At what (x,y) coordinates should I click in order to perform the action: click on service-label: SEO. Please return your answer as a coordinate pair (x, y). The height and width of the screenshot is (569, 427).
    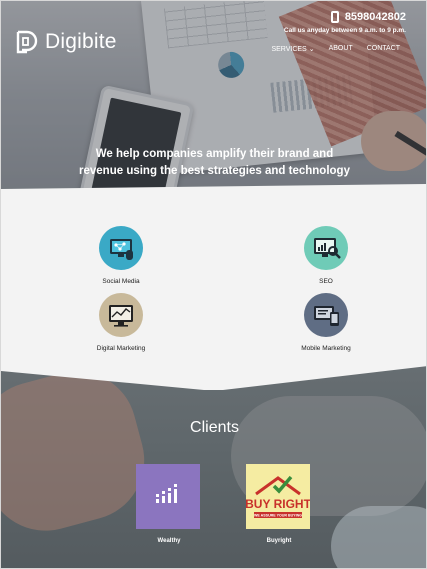
    Looking at the image, I should click on (326, 281).